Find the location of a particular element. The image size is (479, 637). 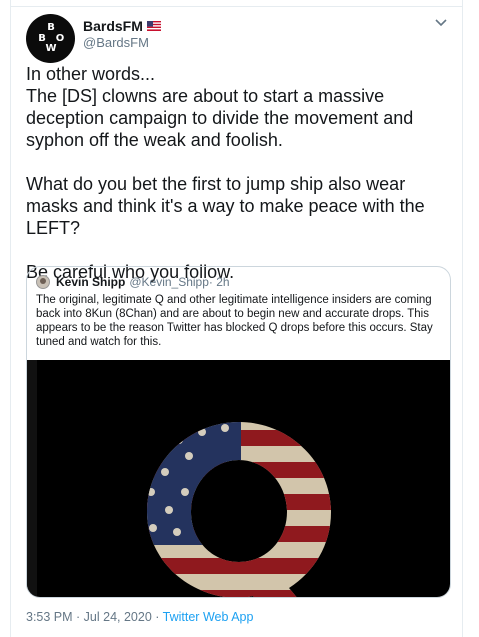

chevron-down-icon is located at coordinates (441, 23).